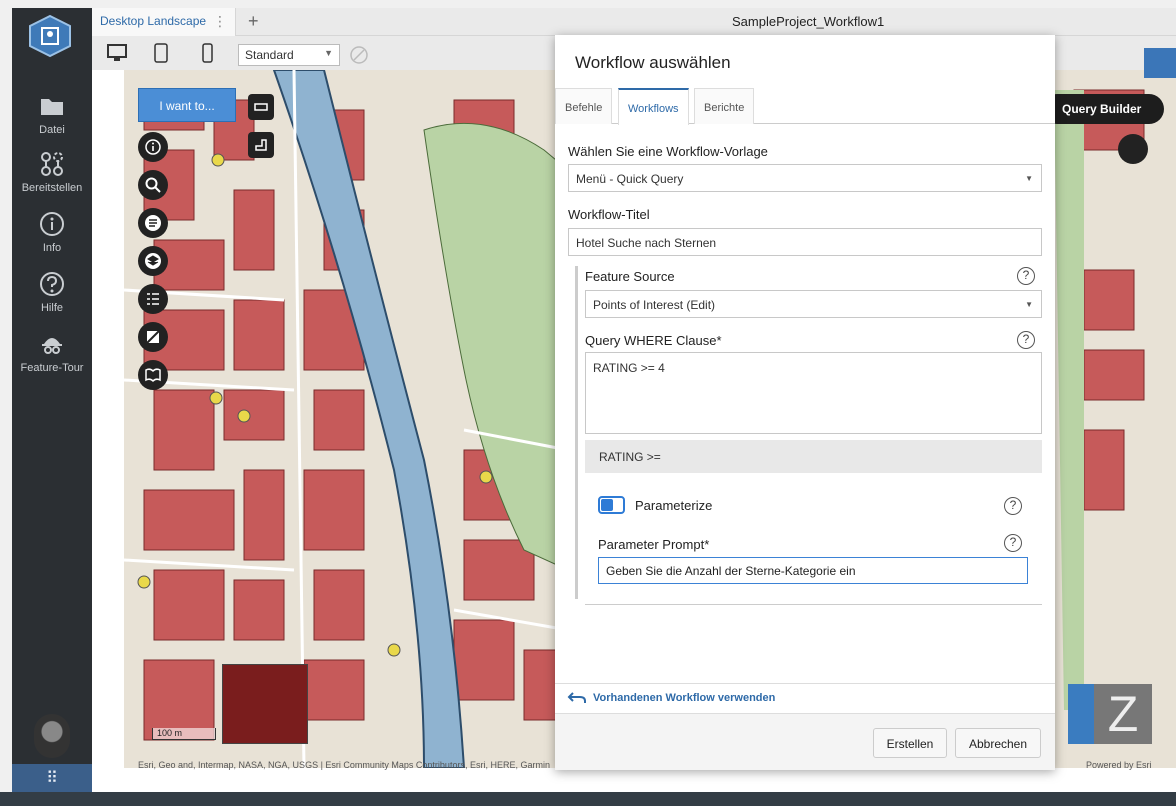 The image size is (1176, 806). I want to click on sidebar-item-info: Info, so click(52, 232).